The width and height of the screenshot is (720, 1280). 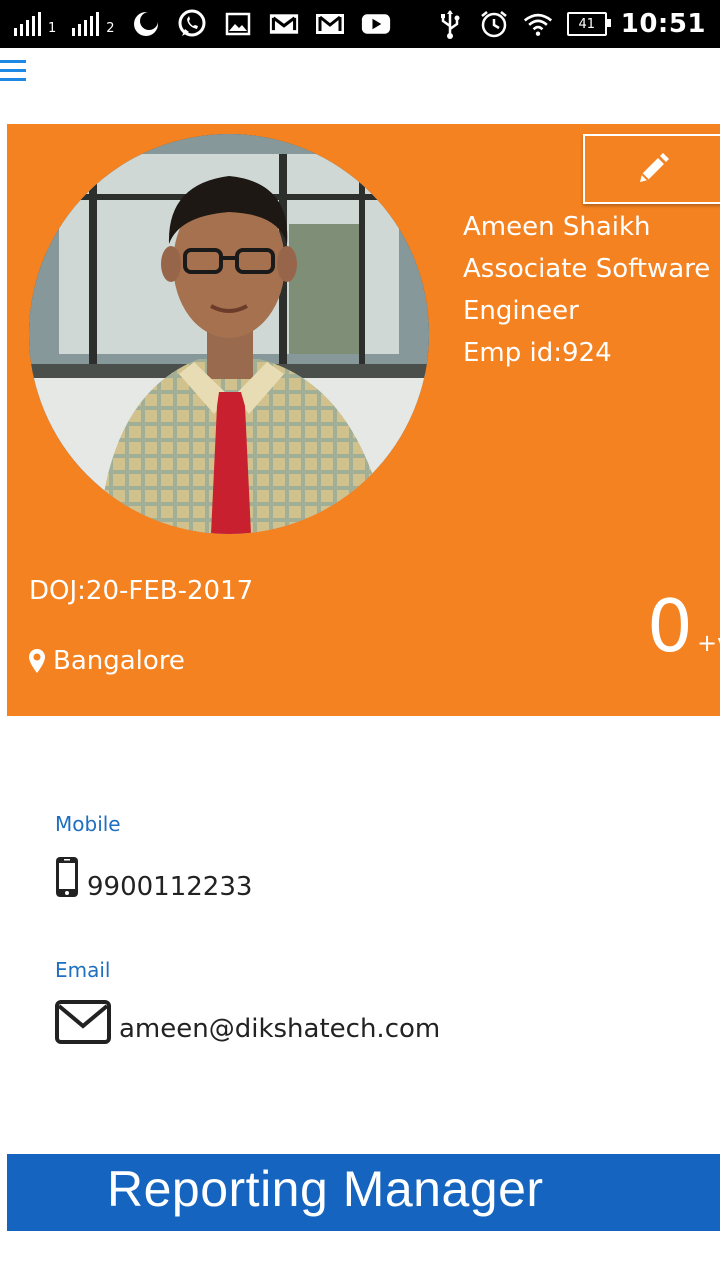 What do you see at coordinates (146, 24) in the screenshot?
I see `moon-icon` at bounding box center [146, 24].